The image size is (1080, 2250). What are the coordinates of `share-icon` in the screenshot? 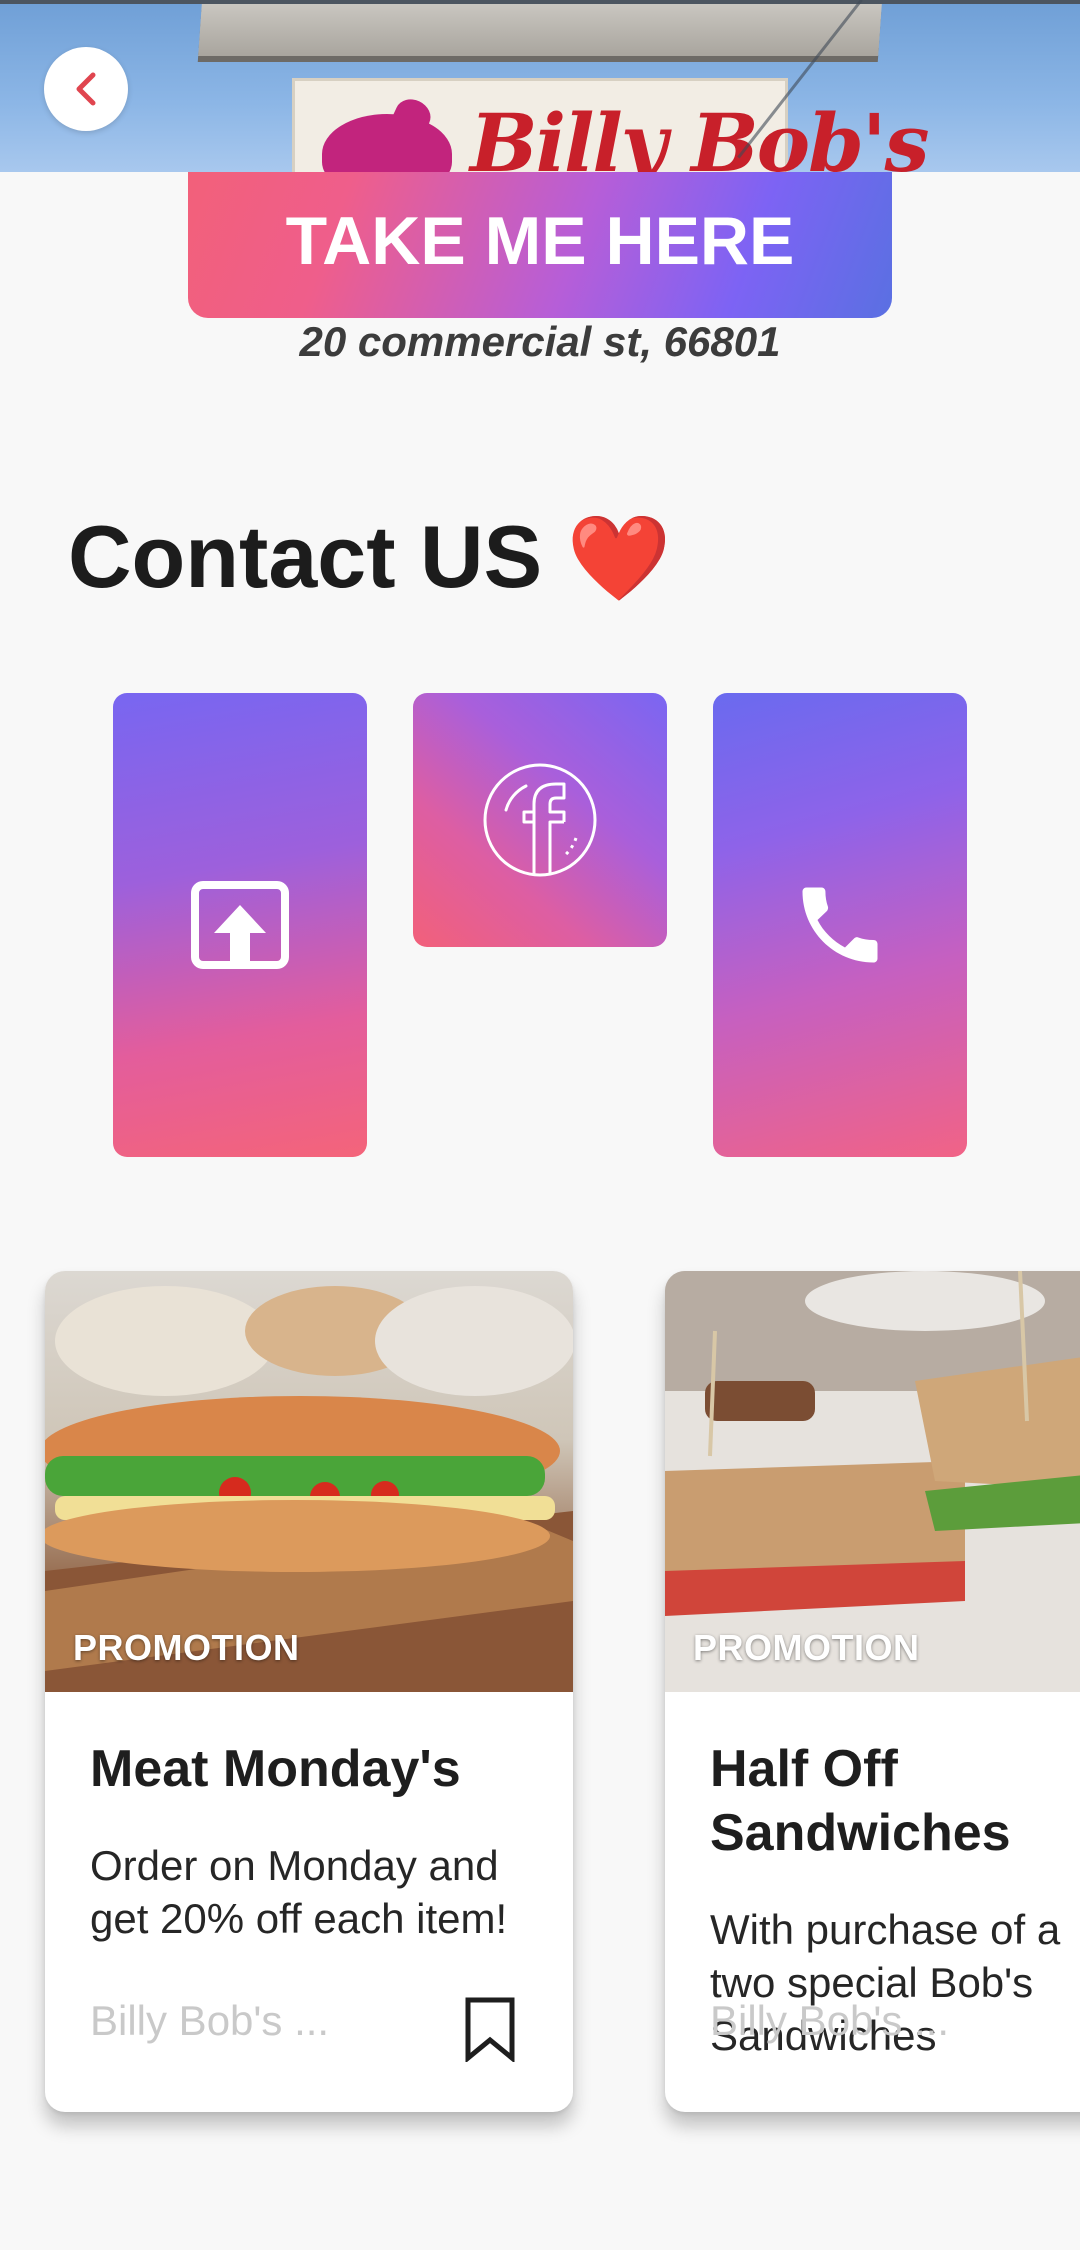 It's located at (240, 925).